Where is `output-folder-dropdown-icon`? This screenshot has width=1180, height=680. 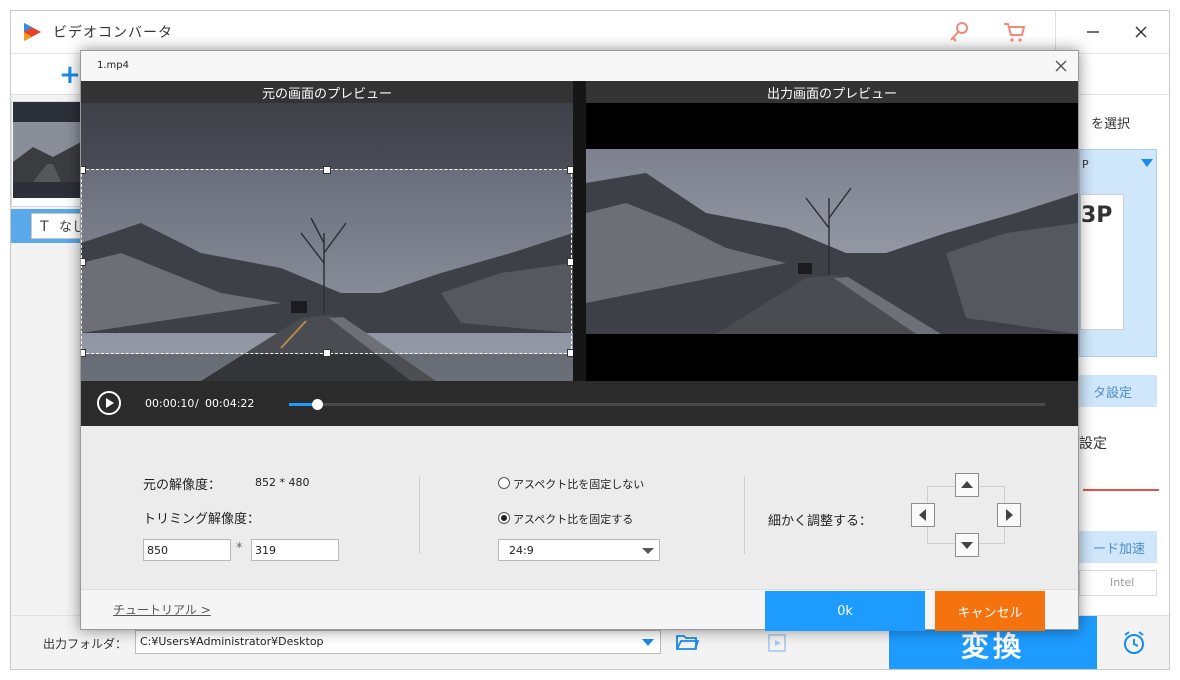
output-folder-dropdown-icon is located at coordinates (648, 642).